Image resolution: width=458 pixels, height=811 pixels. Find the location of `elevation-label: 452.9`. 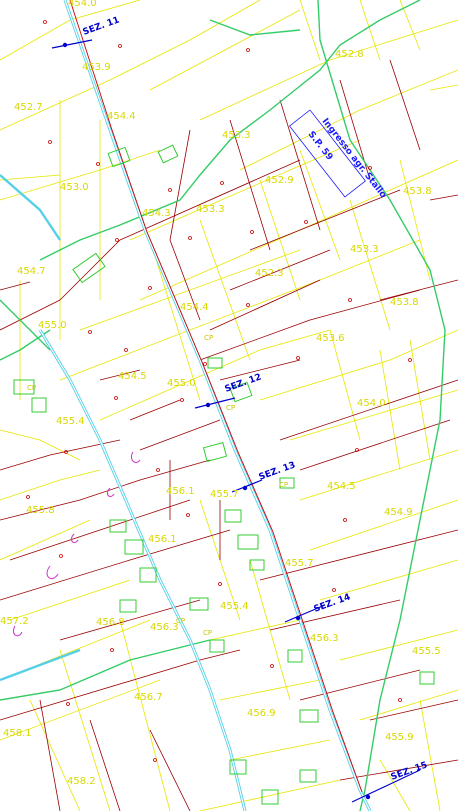

elevation-label: 452.9 is located at coordinates (279, 180).